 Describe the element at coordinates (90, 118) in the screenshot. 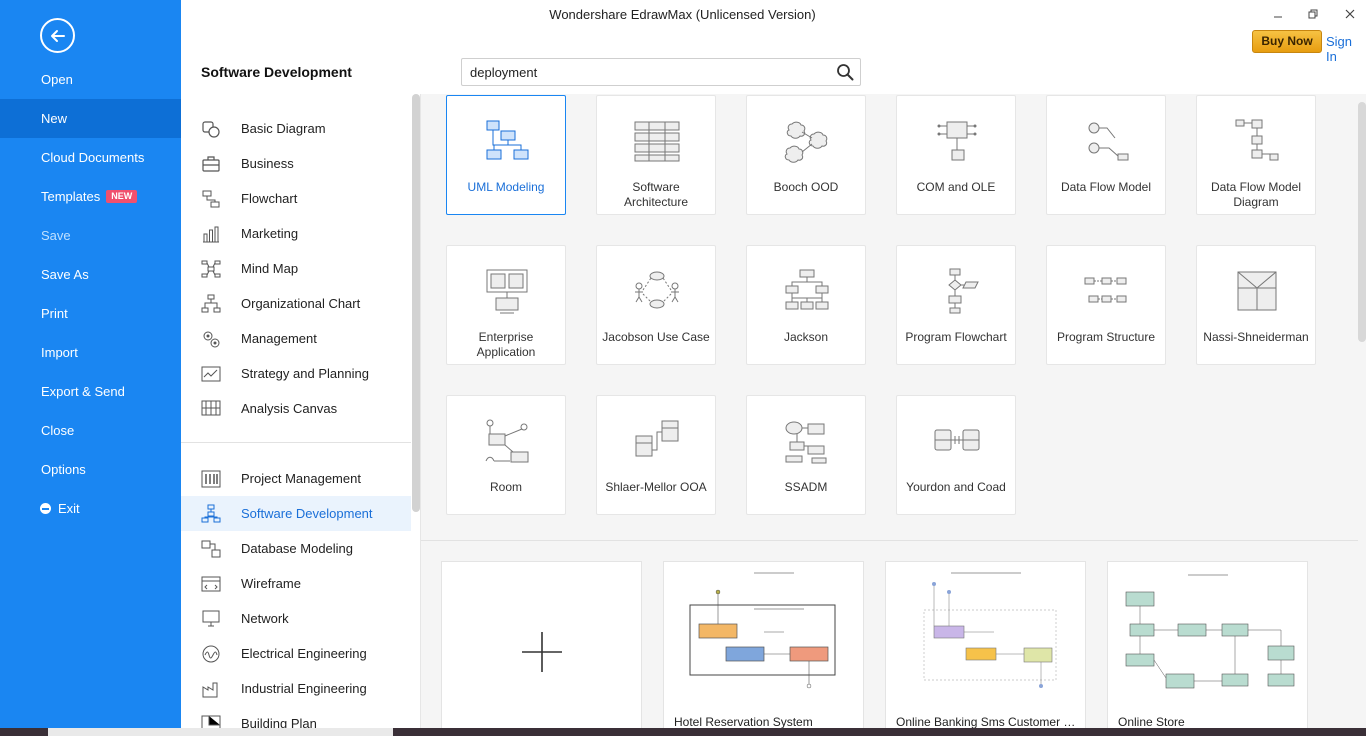

I see `menu-new: New` at that location.